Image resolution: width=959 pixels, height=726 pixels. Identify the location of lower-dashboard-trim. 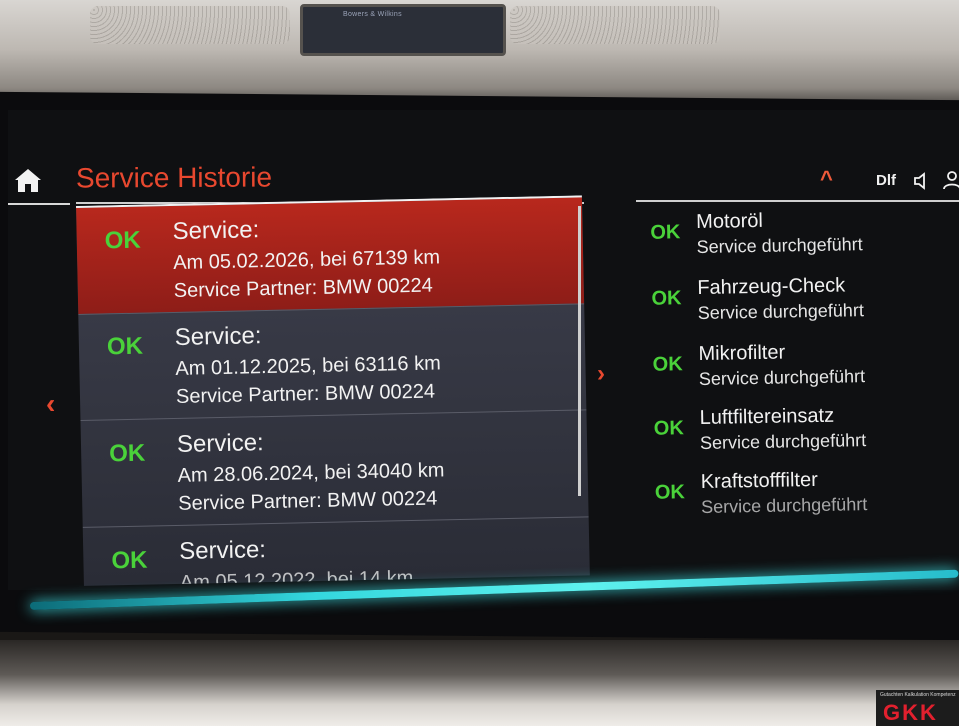
(479, 683).